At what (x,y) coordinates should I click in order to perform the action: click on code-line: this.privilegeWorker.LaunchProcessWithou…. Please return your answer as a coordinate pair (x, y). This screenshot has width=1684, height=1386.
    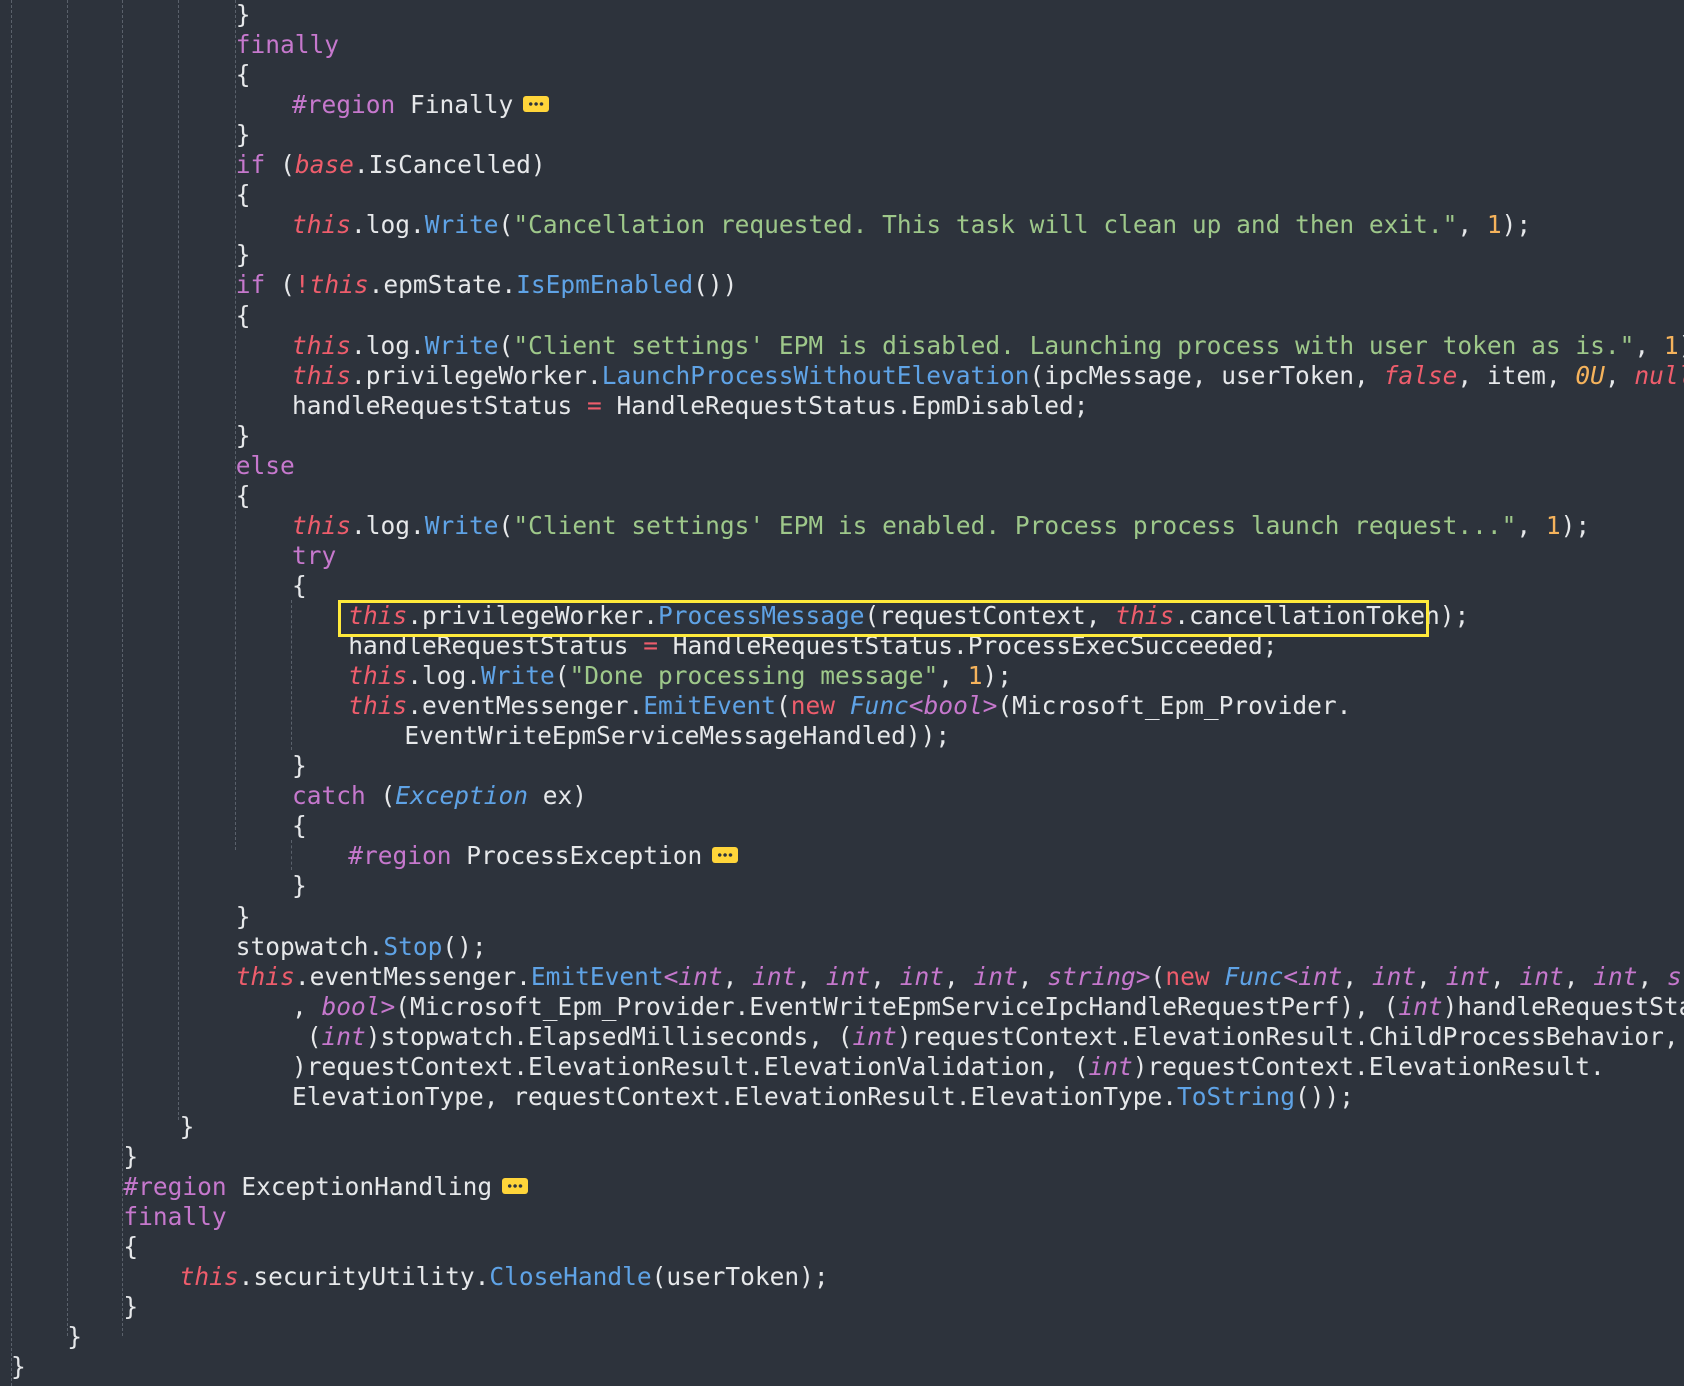
    Looking at the image, I should click on (988, 376).